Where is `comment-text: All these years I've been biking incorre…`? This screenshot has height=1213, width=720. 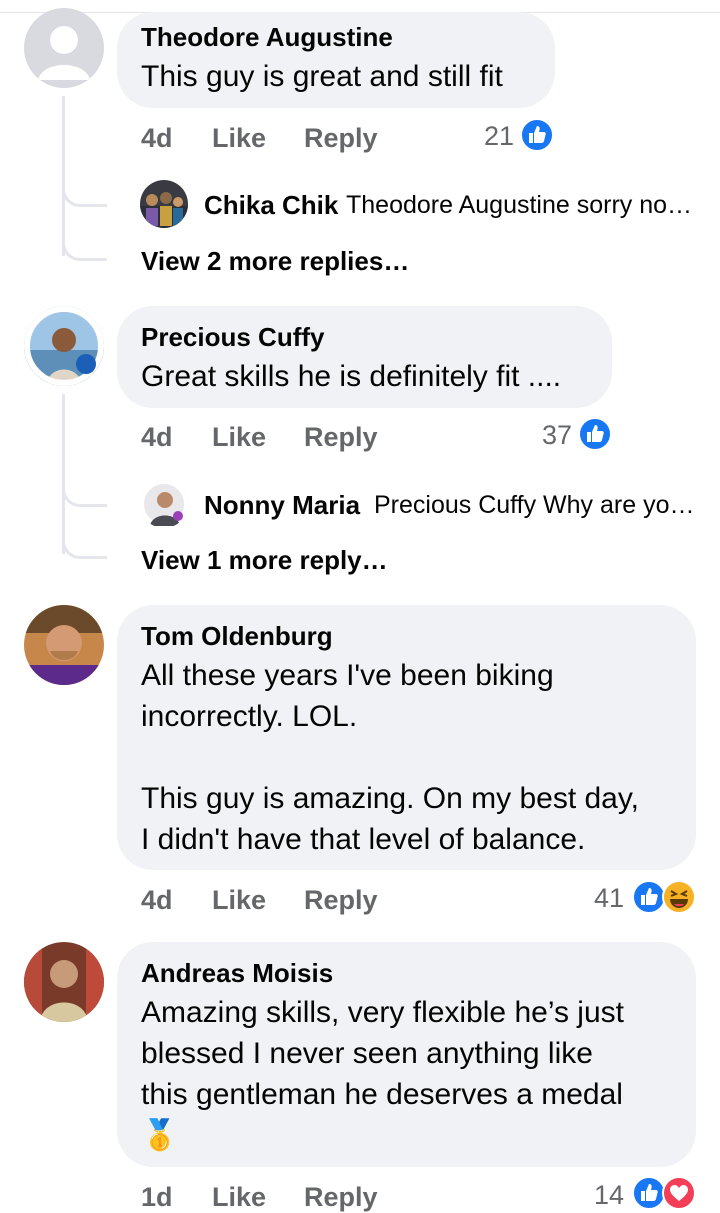 comment-text: All these years I've been biking incorre… is located at coordinates (390, 757).